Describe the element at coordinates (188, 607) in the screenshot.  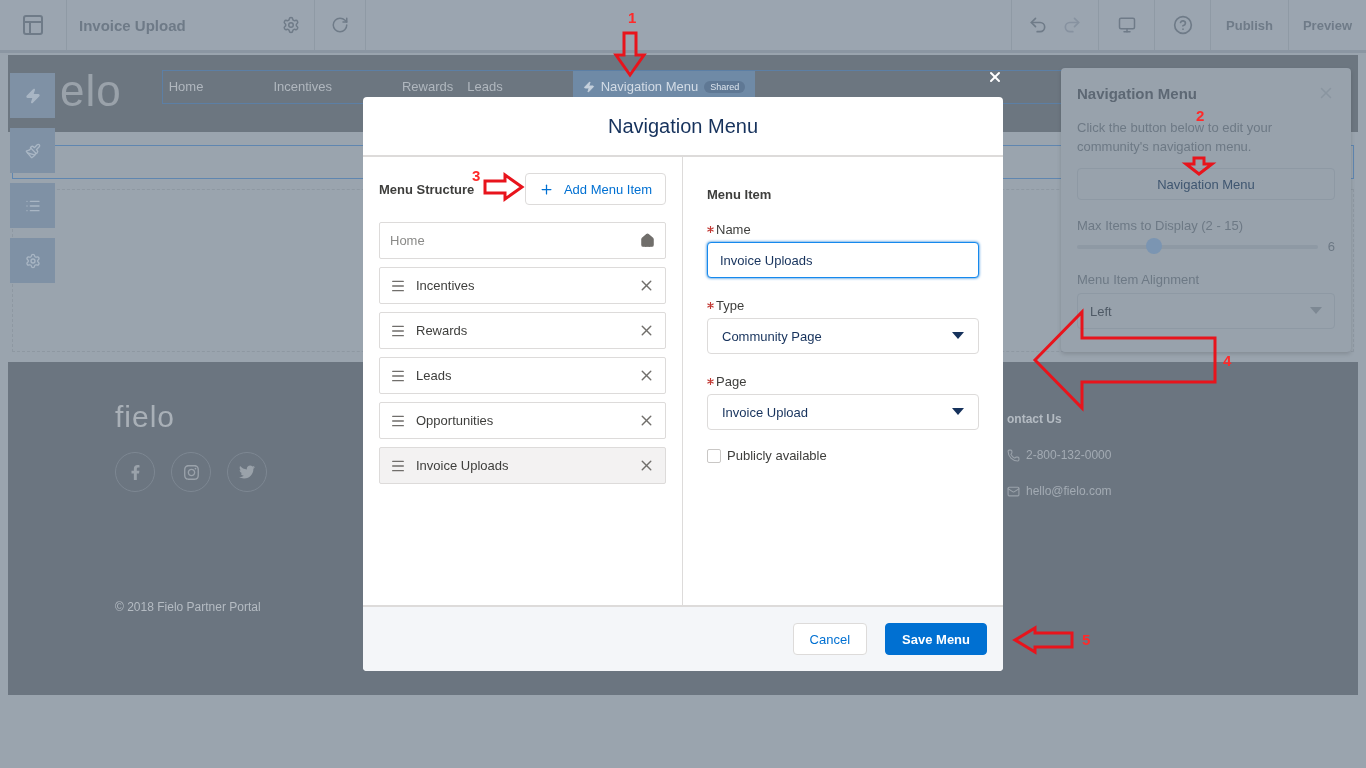
I see `copyright: © 2018 Fielo Partner Portal` at that location.